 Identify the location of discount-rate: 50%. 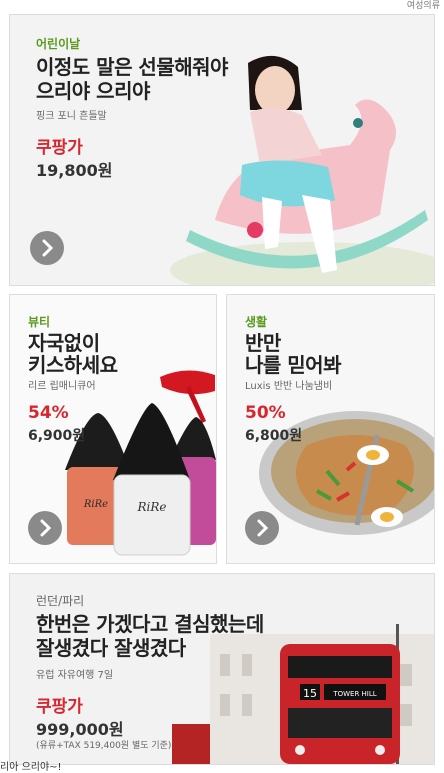
(265, 413).